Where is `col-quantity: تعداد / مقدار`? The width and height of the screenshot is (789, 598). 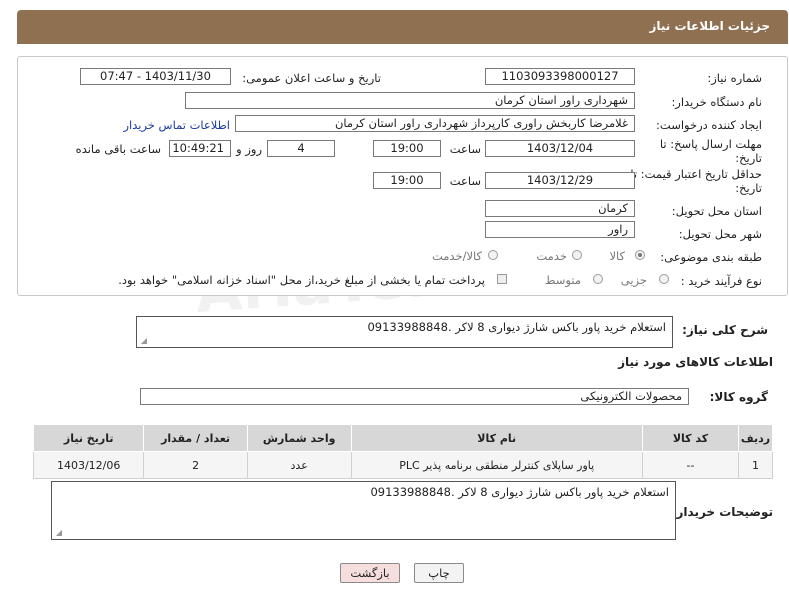
col-quantity: تعداد / مقدار is located at coordinates (195, 438).